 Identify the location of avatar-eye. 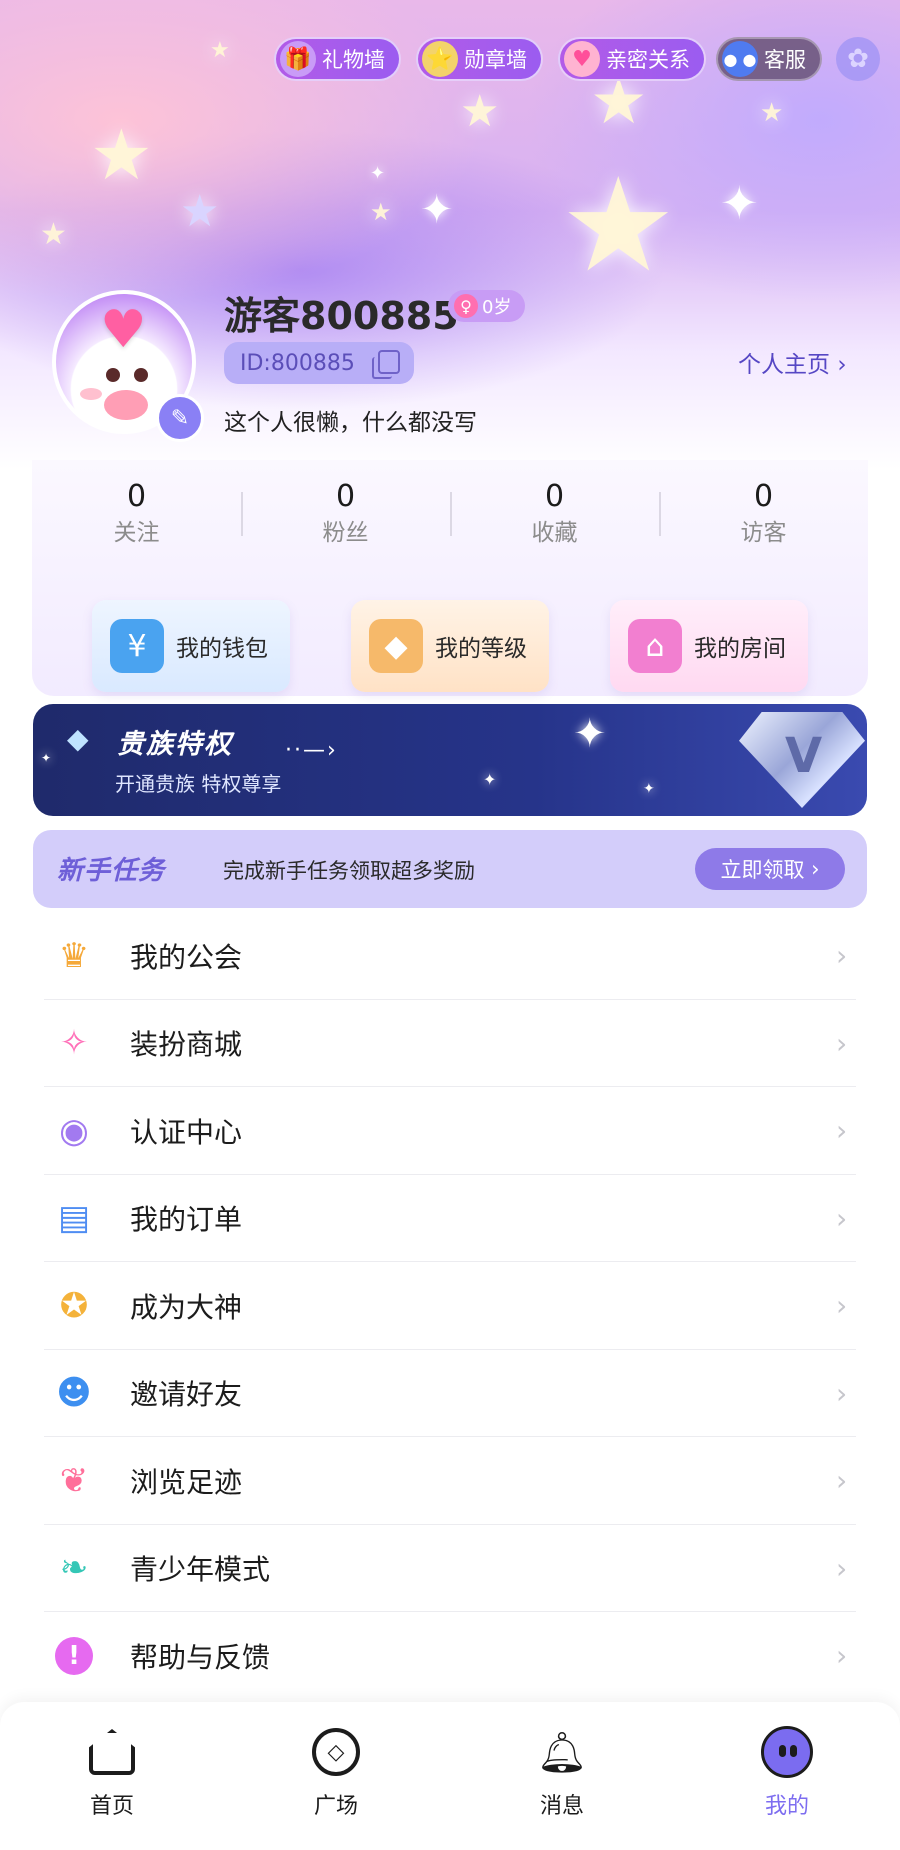
(141, 375).